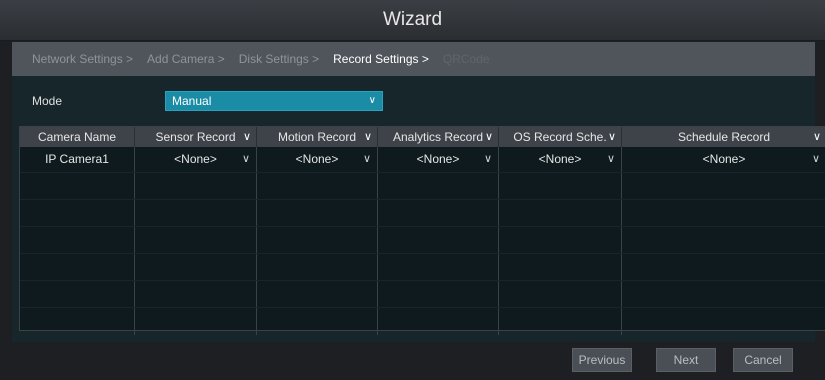 This screenshot has width=825, height=380. I want to click on camera-name-cell: IP Camera1, so click(77, 159).